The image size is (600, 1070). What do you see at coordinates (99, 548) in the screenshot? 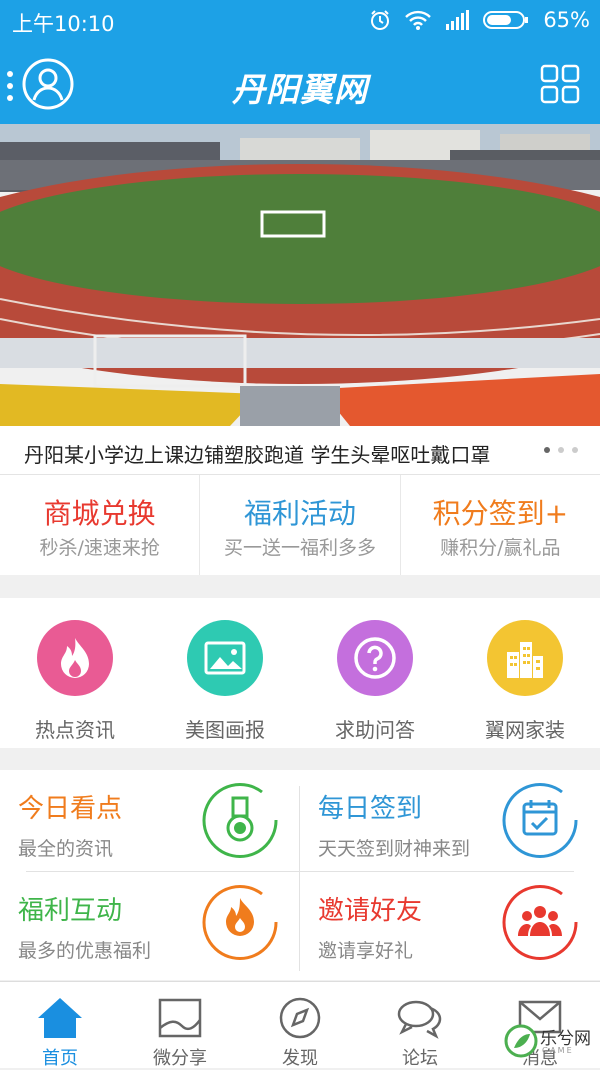
I see `promo-subtitle: 秒杀/速速来抢` at bounding box center [99, 548].